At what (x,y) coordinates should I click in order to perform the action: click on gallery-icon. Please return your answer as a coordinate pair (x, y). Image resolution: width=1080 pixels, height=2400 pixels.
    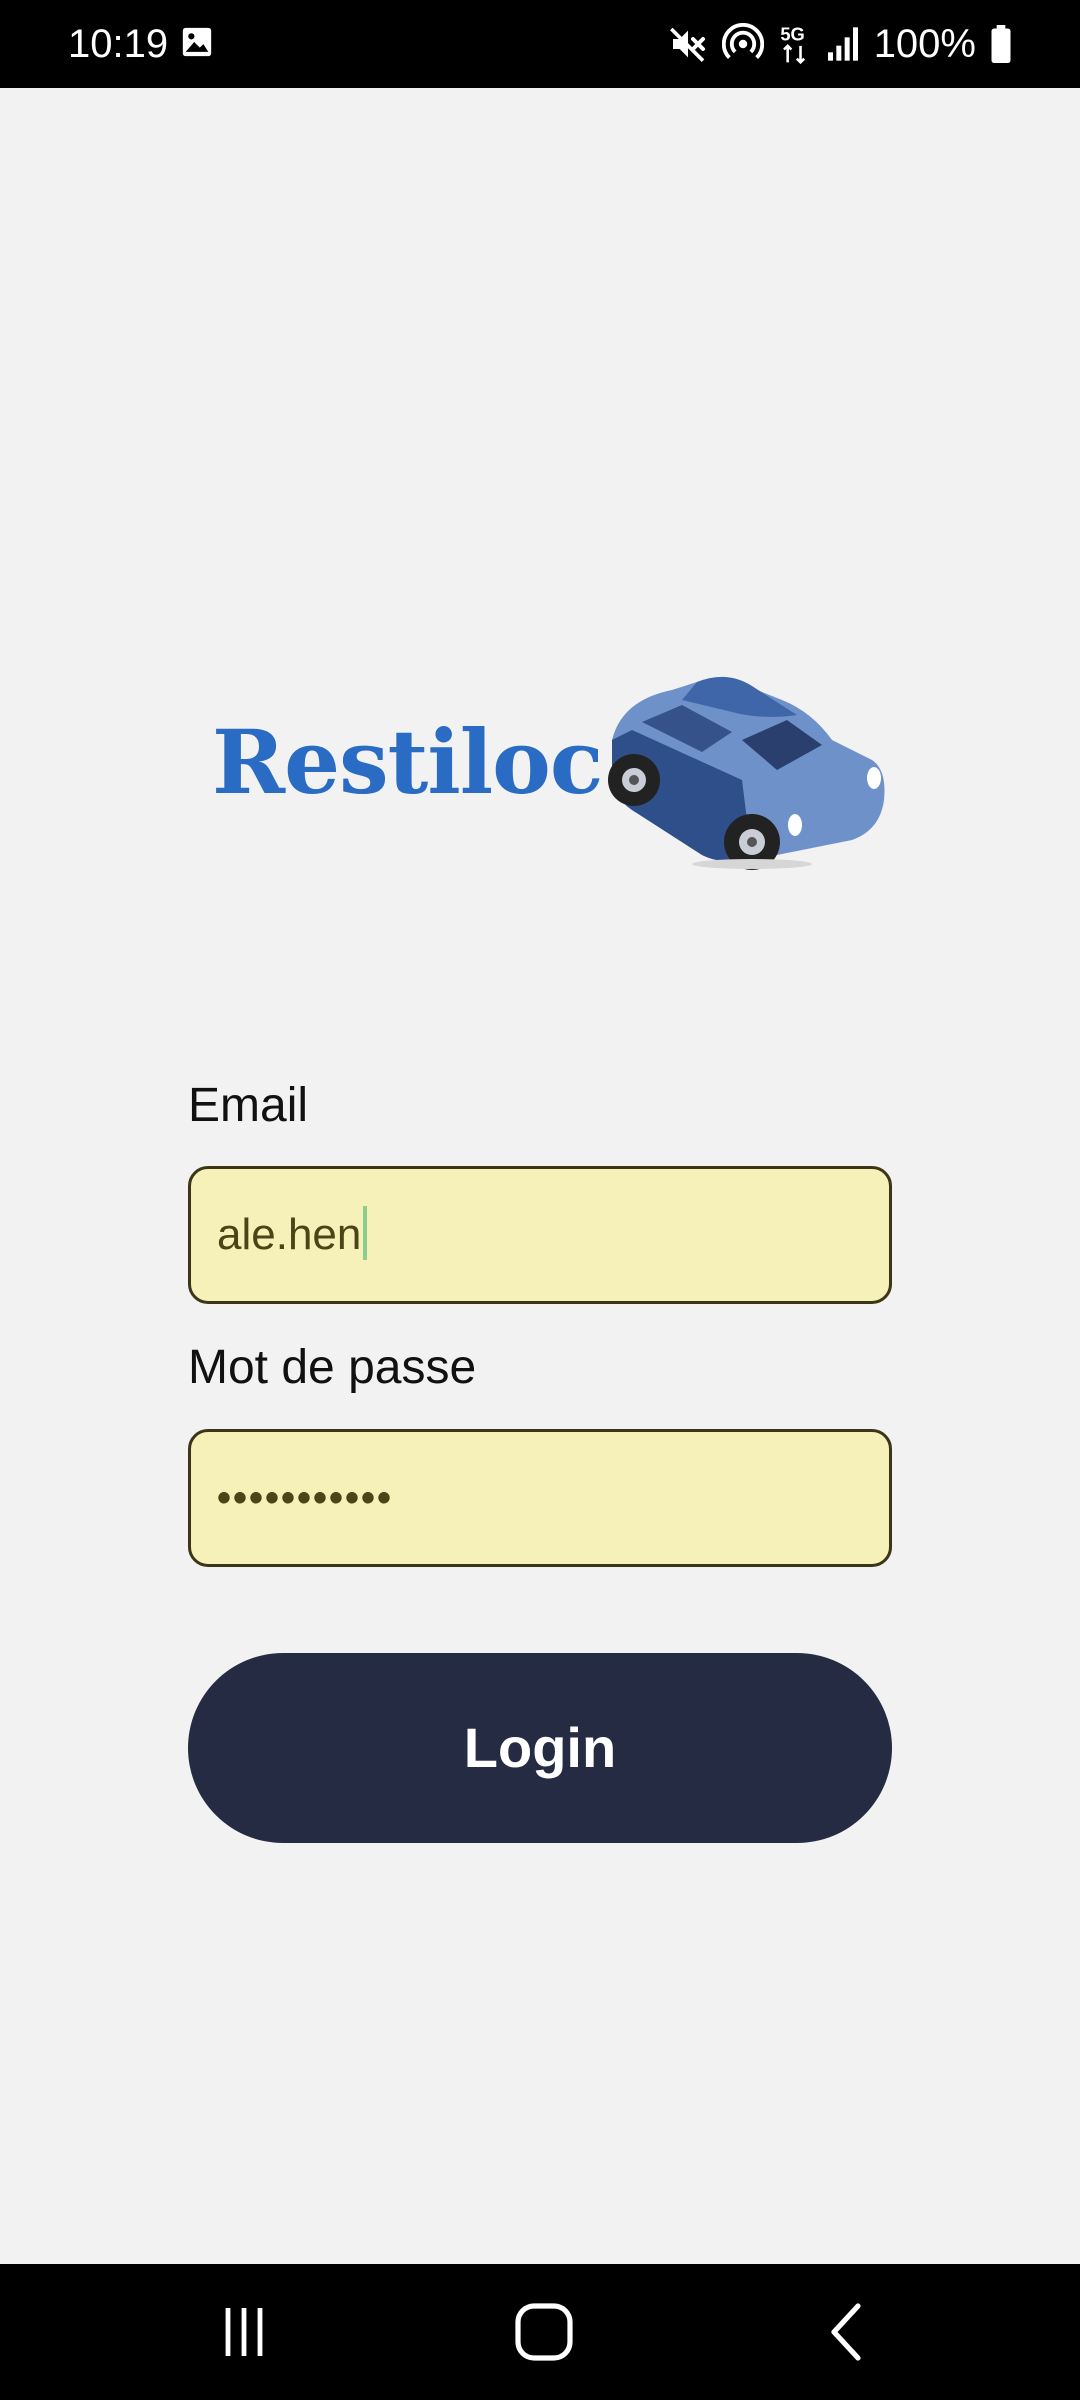
    Looking at the image, I should click on (197, 42).